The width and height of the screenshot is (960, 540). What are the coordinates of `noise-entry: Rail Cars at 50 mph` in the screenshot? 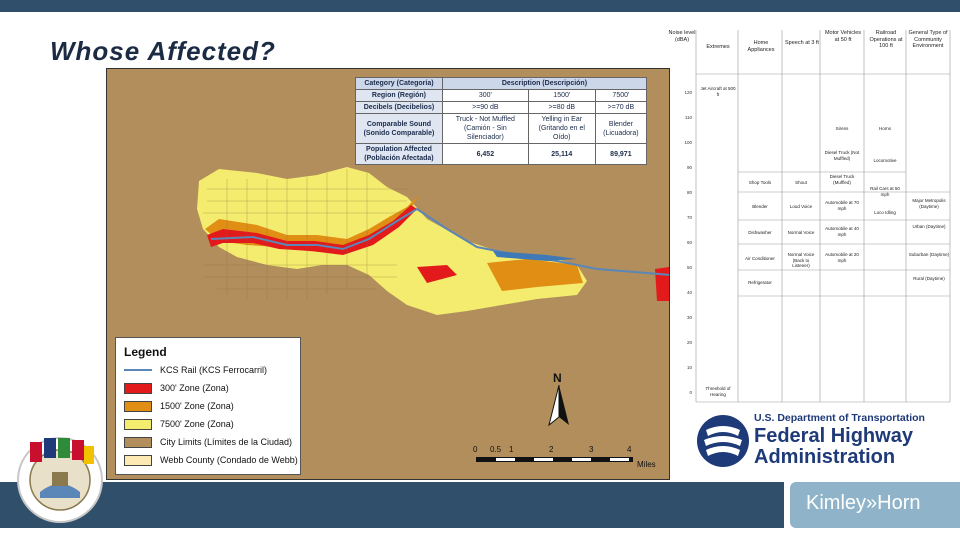 It's located at (885, 191).